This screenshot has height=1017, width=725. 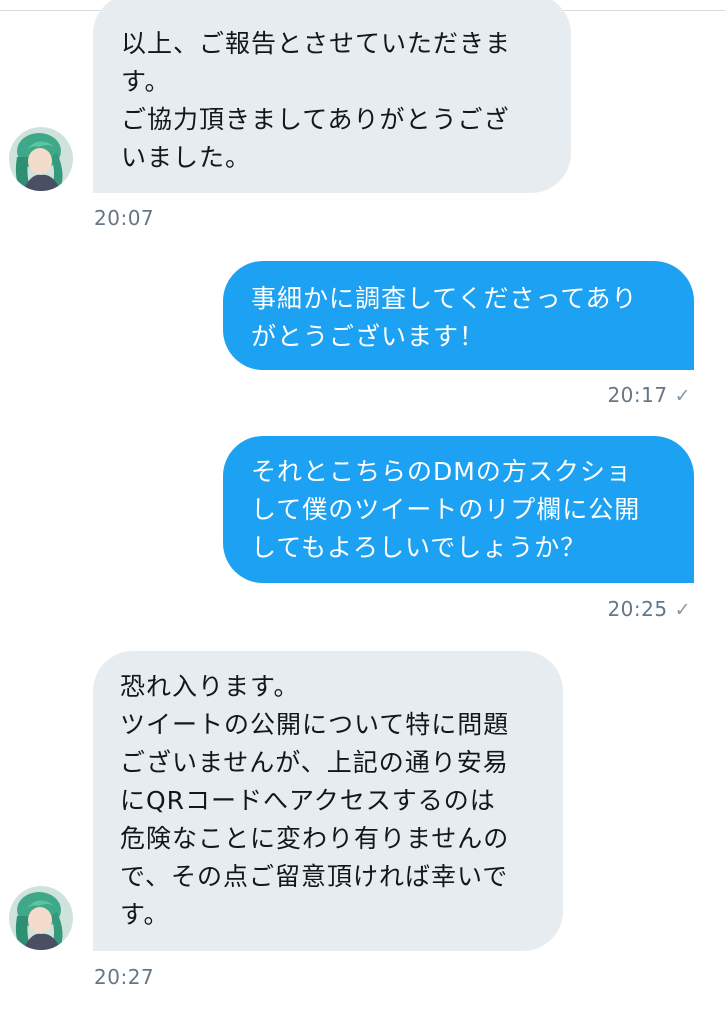 I want to click on outgoing-message-bubble: 事細かに調査してくださってあり がとうございます！, so click(x=458, y=315).